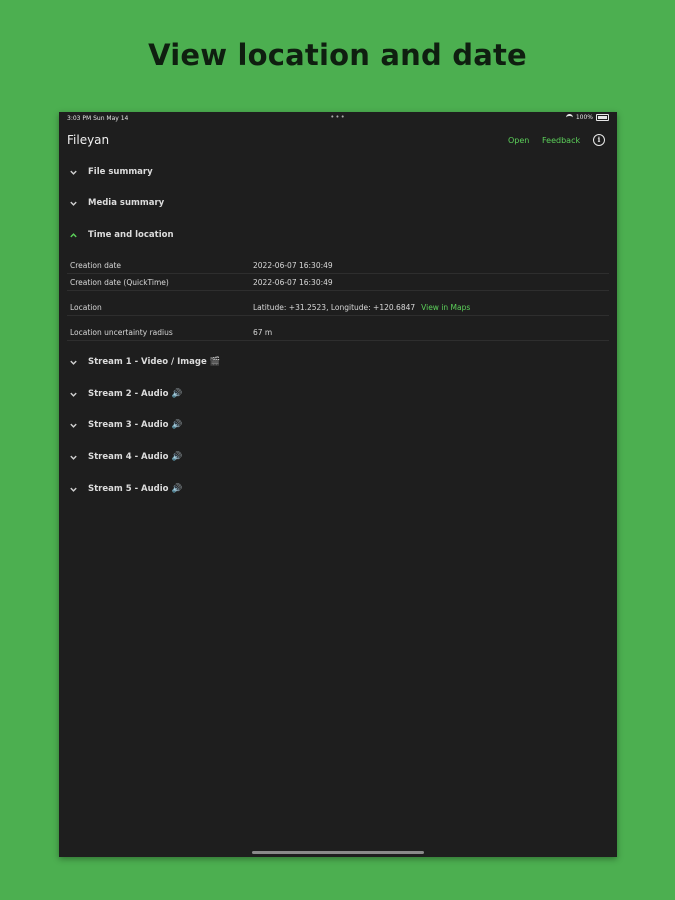  What do you see at coordinates (338, 332) in the screenshot?
I see `info-row-uncertainty: Location uncertainty radius 67 m` at bounding box center [338, 332].